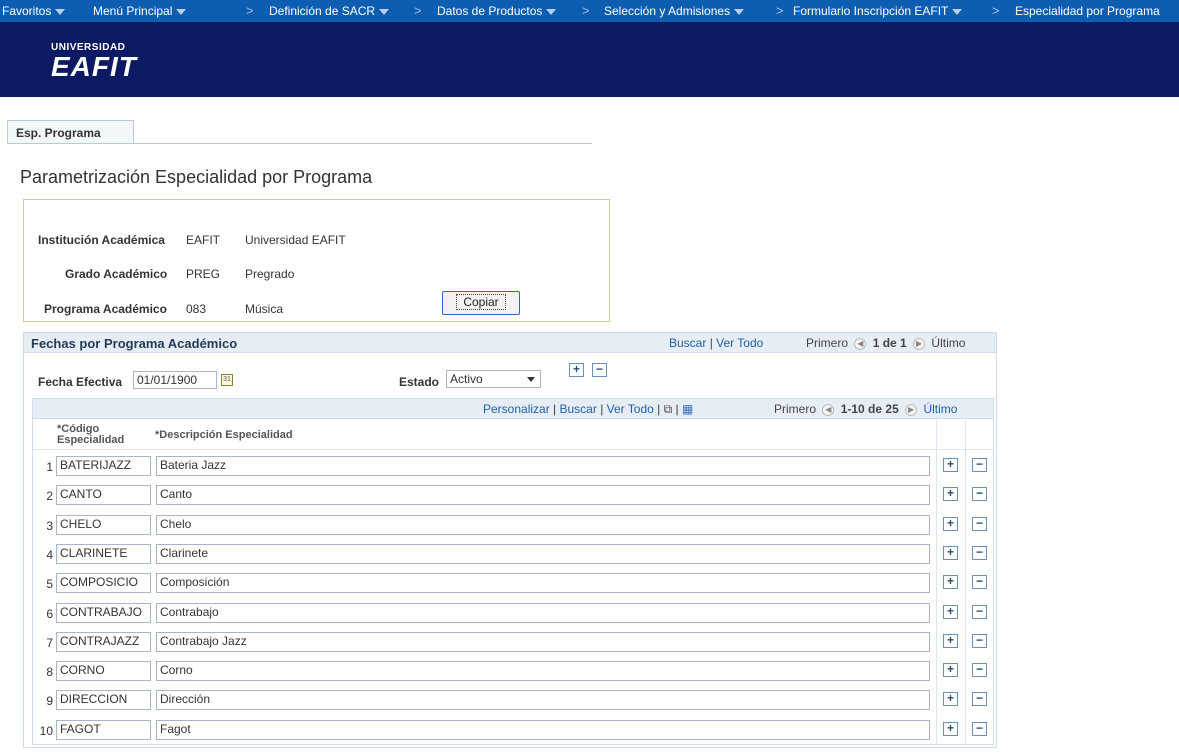 This screenshot has width=1179, height=753. I want to click on row-number: 10, so click(46, 730).